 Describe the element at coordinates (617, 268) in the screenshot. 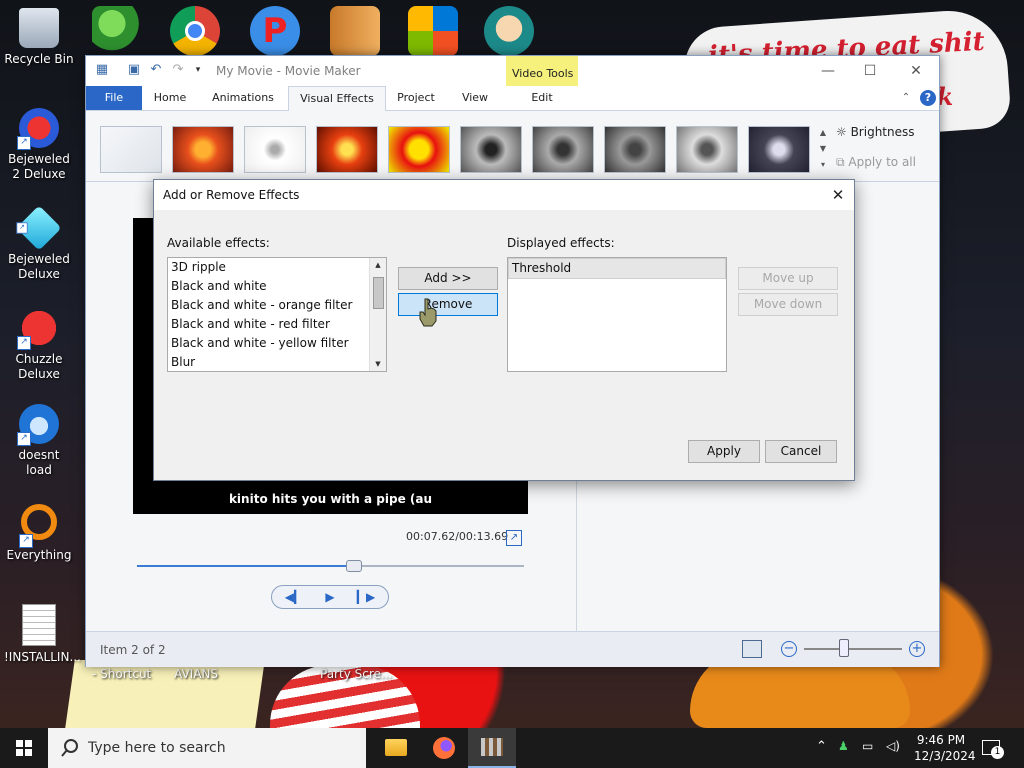

I see `list-item: Threshold` at that location.